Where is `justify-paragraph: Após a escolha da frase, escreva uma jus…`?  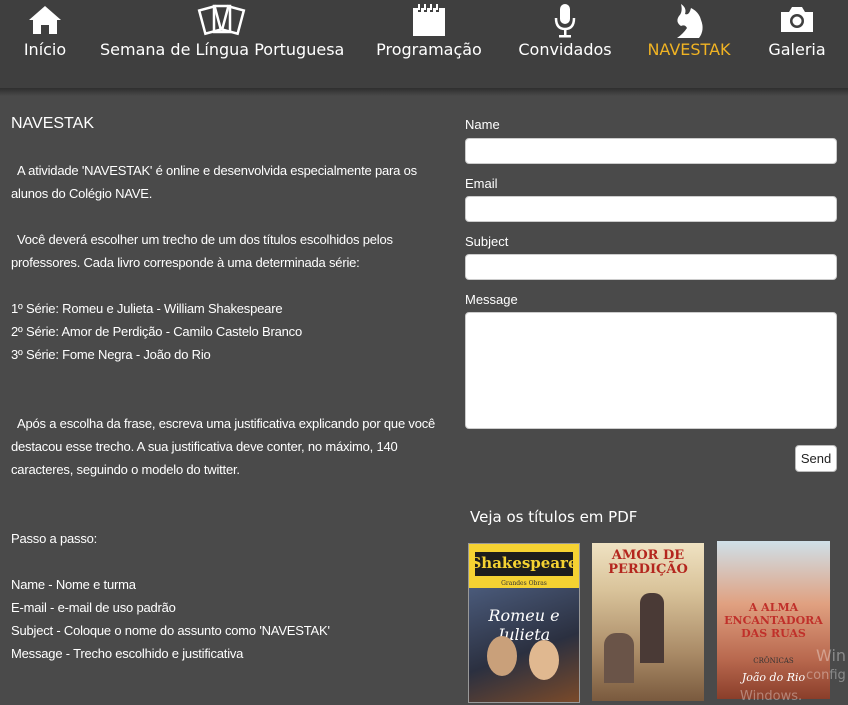
justify-paragraph: Após a escolha da frase, escreva uma jus… is located at coordinates (233, 446).